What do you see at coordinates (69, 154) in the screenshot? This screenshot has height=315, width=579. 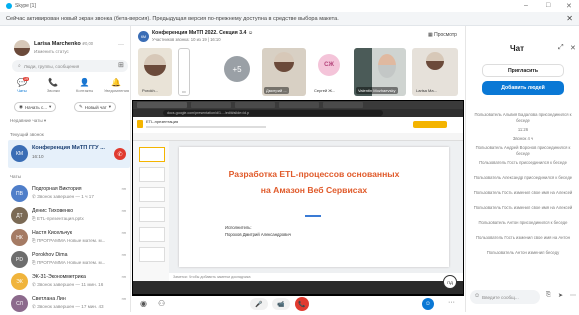 I see `current-call-item: КМ Конференция МиТП ГГУ ... 16:10 ✆` at bounding box center [69, 154].